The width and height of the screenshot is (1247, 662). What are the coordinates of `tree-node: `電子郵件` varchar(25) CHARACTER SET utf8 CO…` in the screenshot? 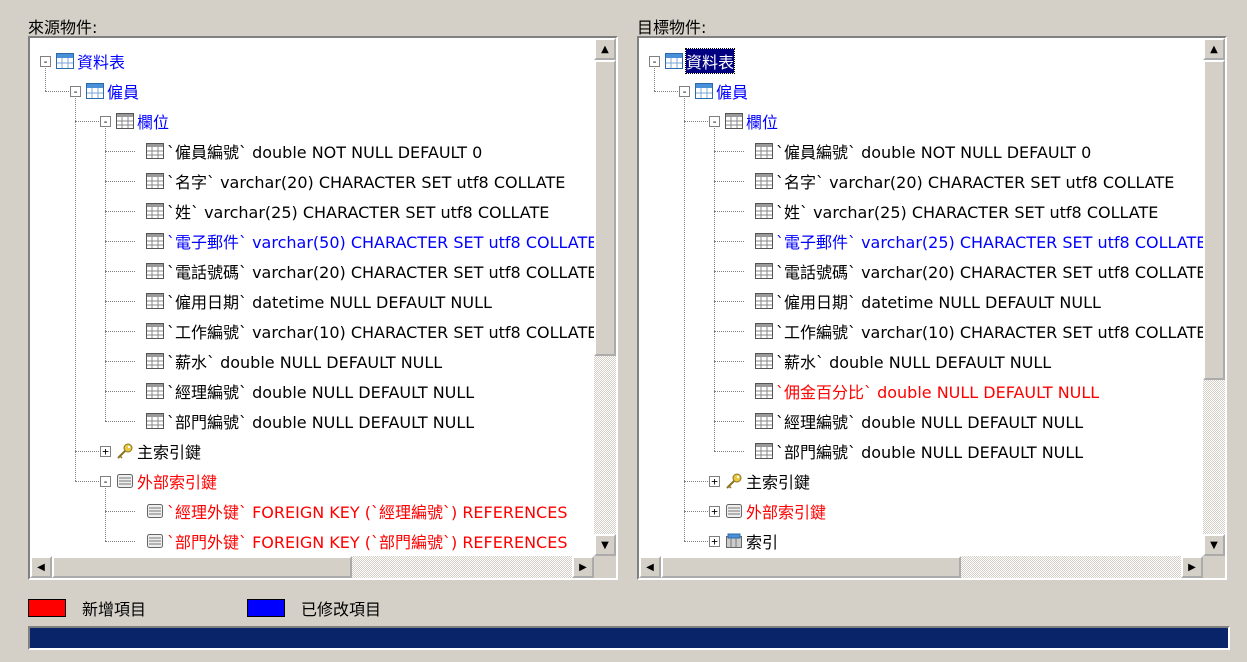 It's located at (979, 241).